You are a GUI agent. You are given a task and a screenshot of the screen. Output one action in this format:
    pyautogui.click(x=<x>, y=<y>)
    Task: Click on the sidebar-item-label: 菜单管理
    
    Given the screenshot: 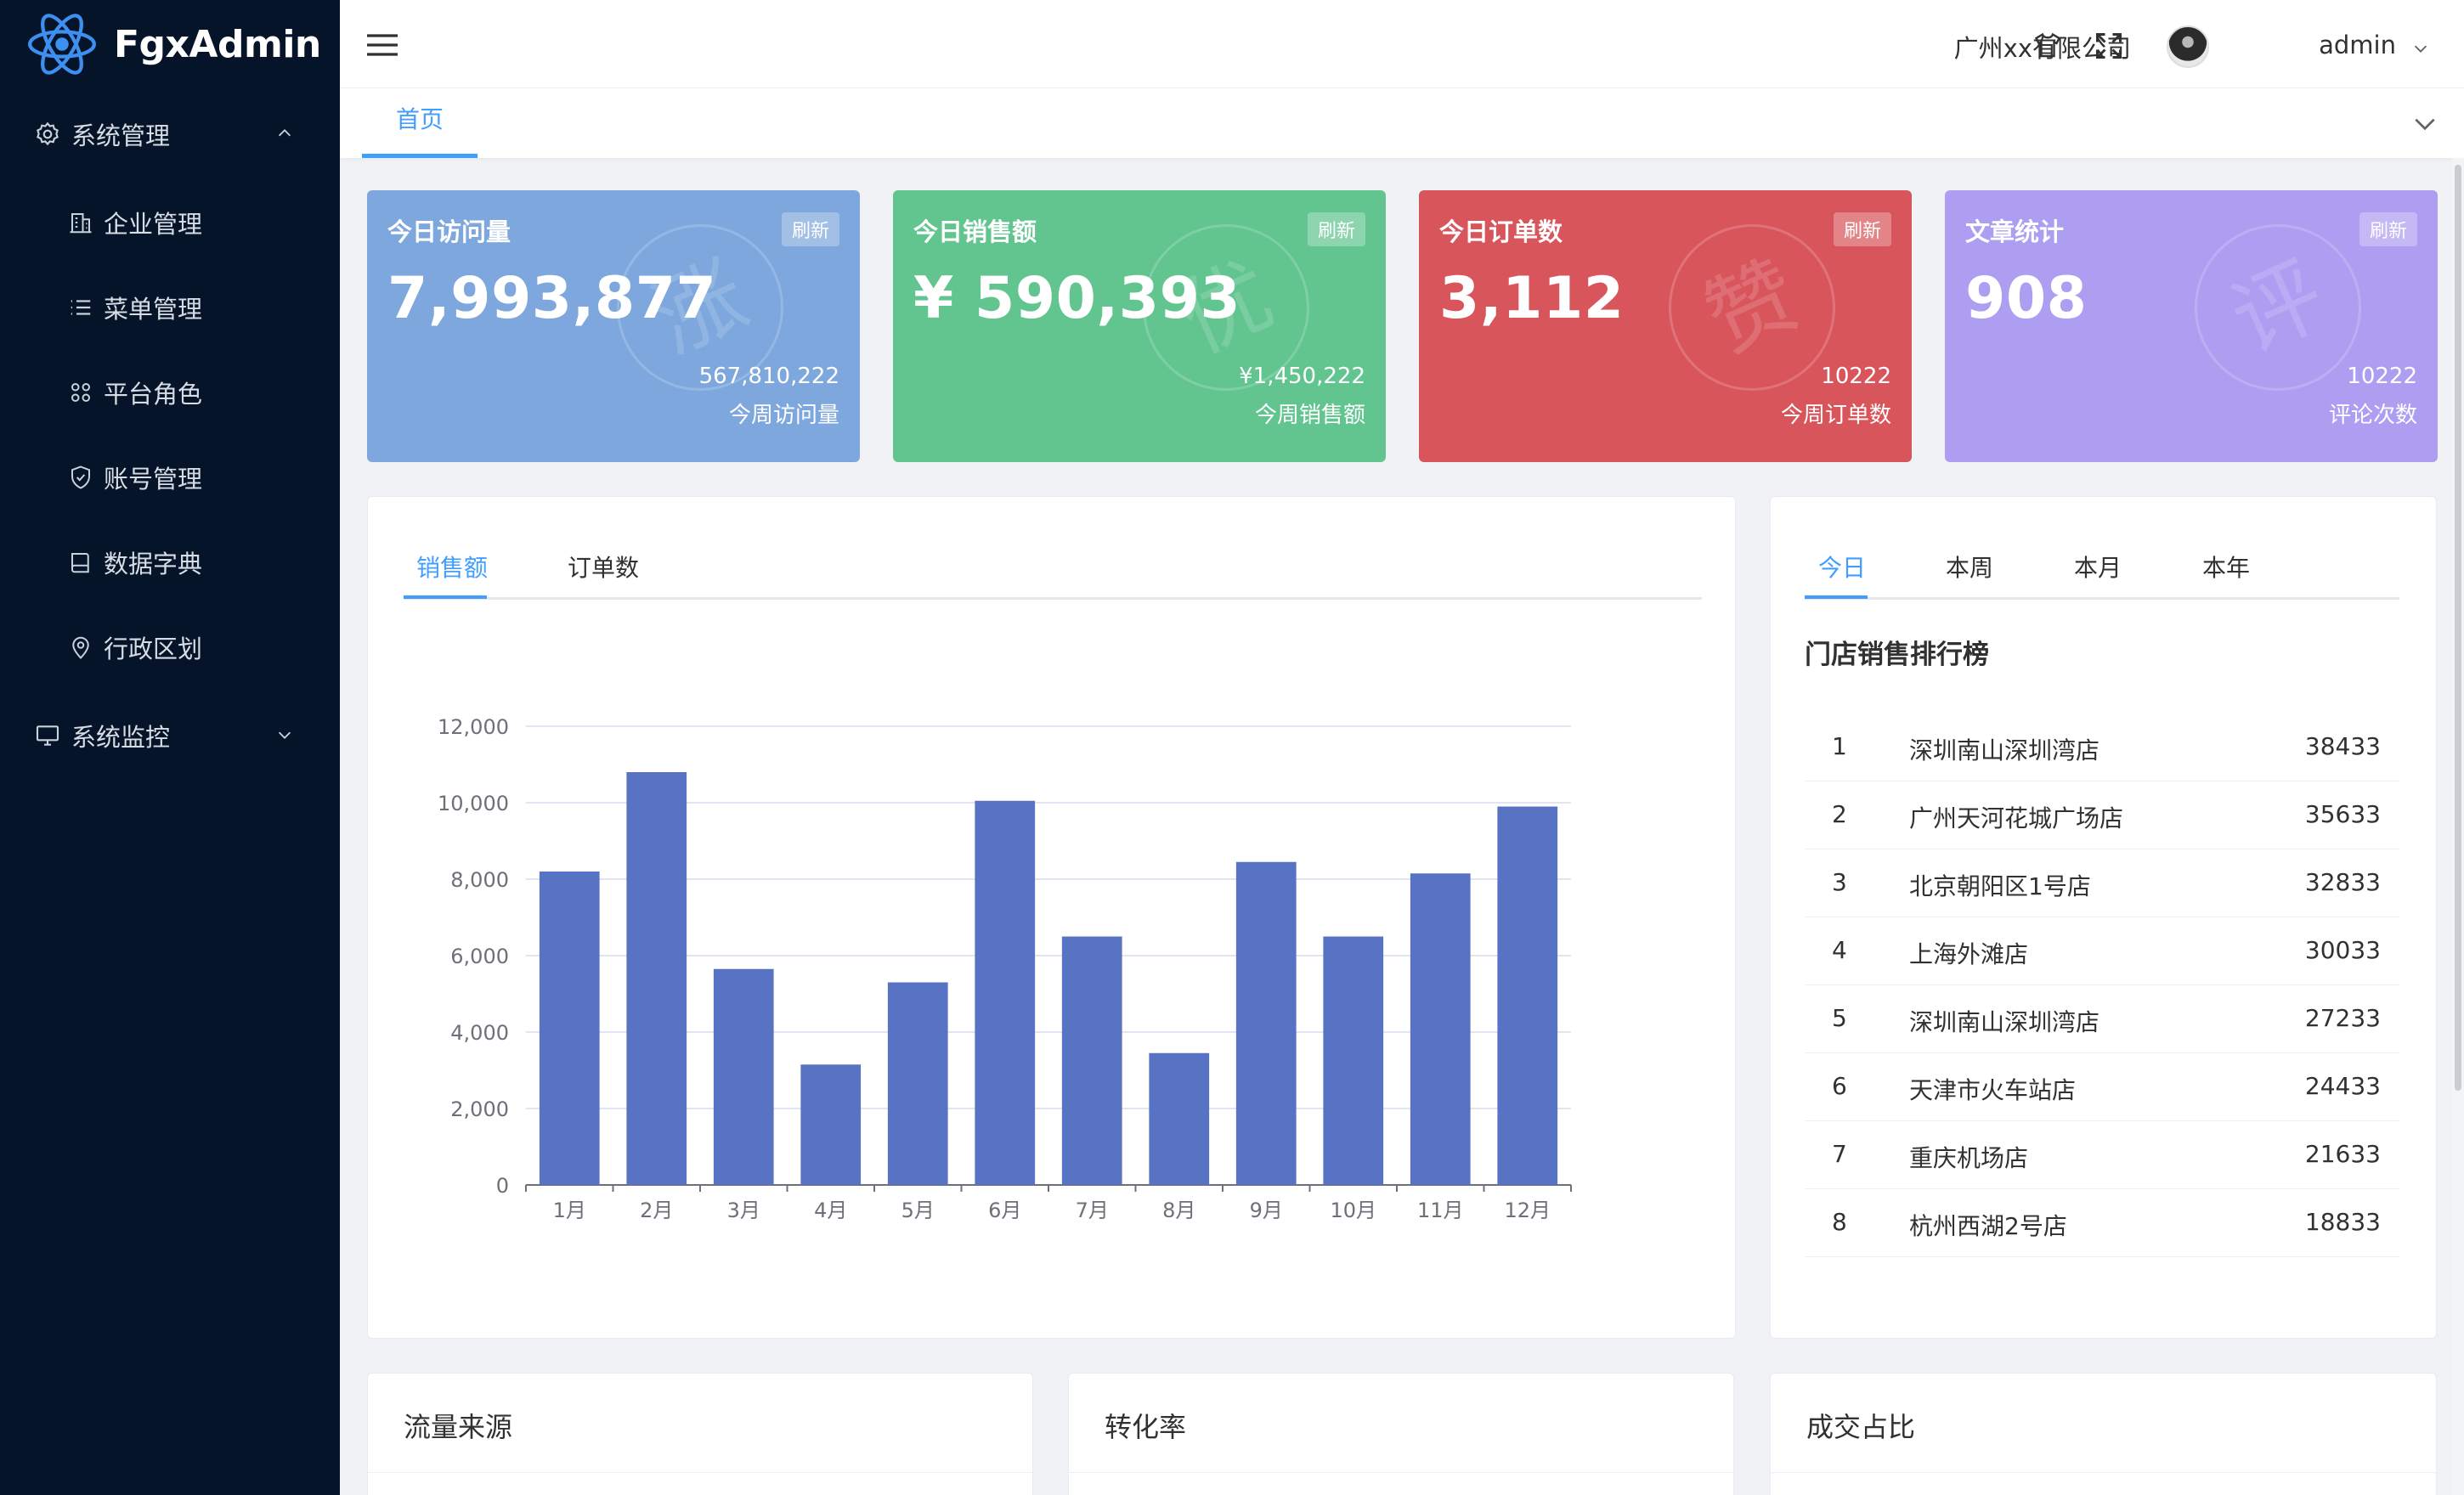 What is the action you would take?
    pyautogui.click(x=153, y=310)
    